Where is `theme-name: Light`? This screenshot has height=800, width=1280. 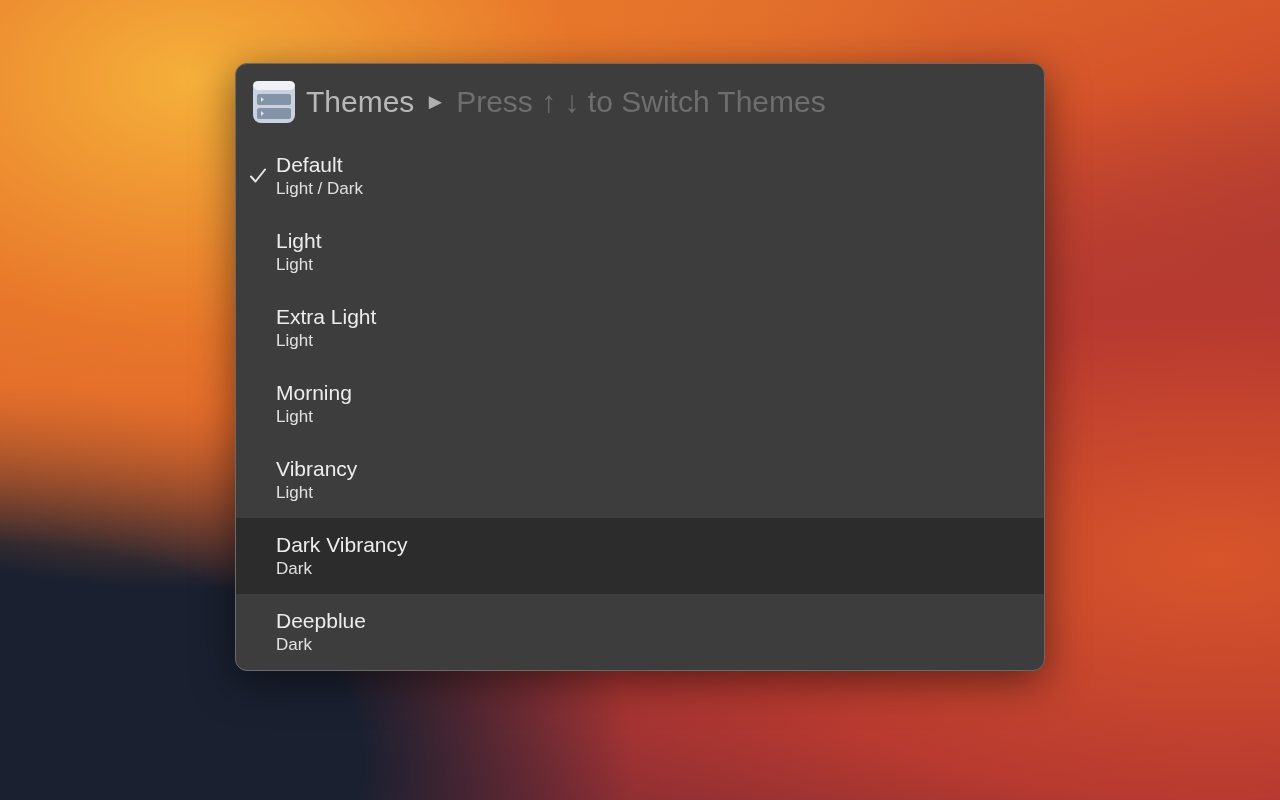
theme-name: Light is located at coordinates (299, 241).